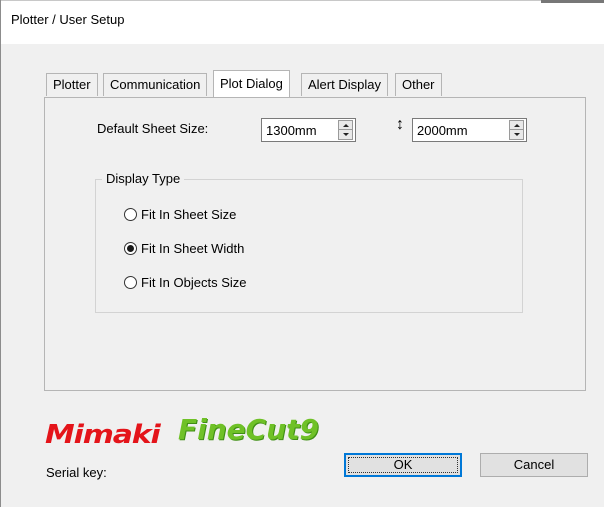  Describe the element at coordinates (130, 248) in the screenshot. I see `radio-circle-selected` at that location.